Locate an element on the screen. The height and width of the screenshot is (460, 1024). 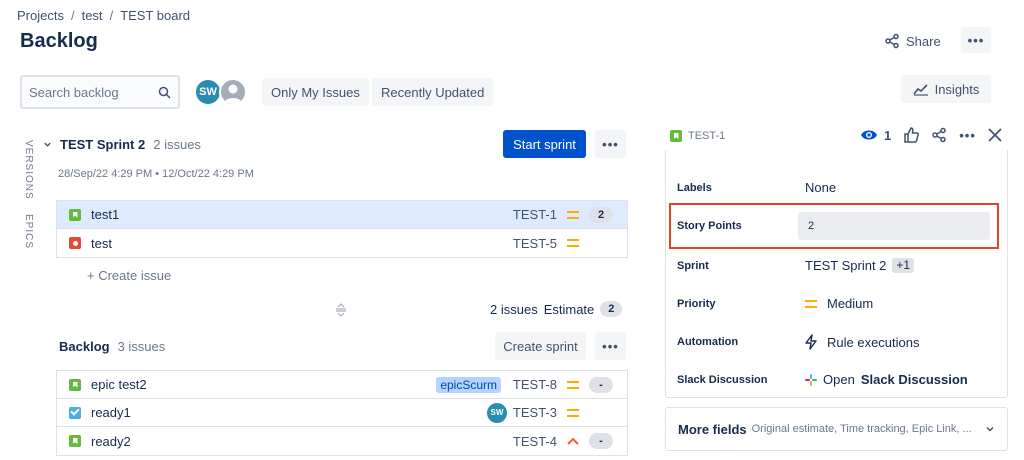
sprint-header: TEST Sprint 2 2 issues is located at coordinates (122, 144).